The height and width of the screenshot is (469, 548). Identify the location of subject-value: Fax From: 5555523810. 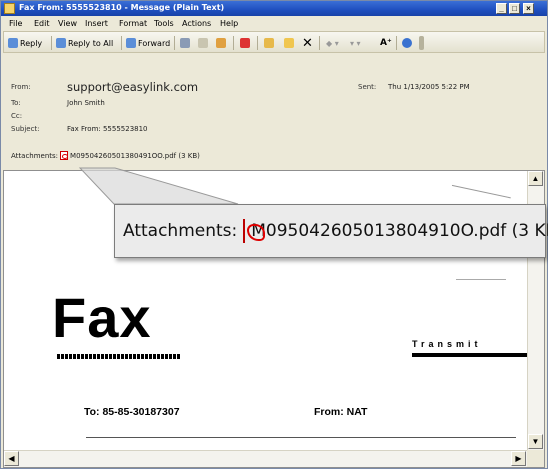
(107, 129).